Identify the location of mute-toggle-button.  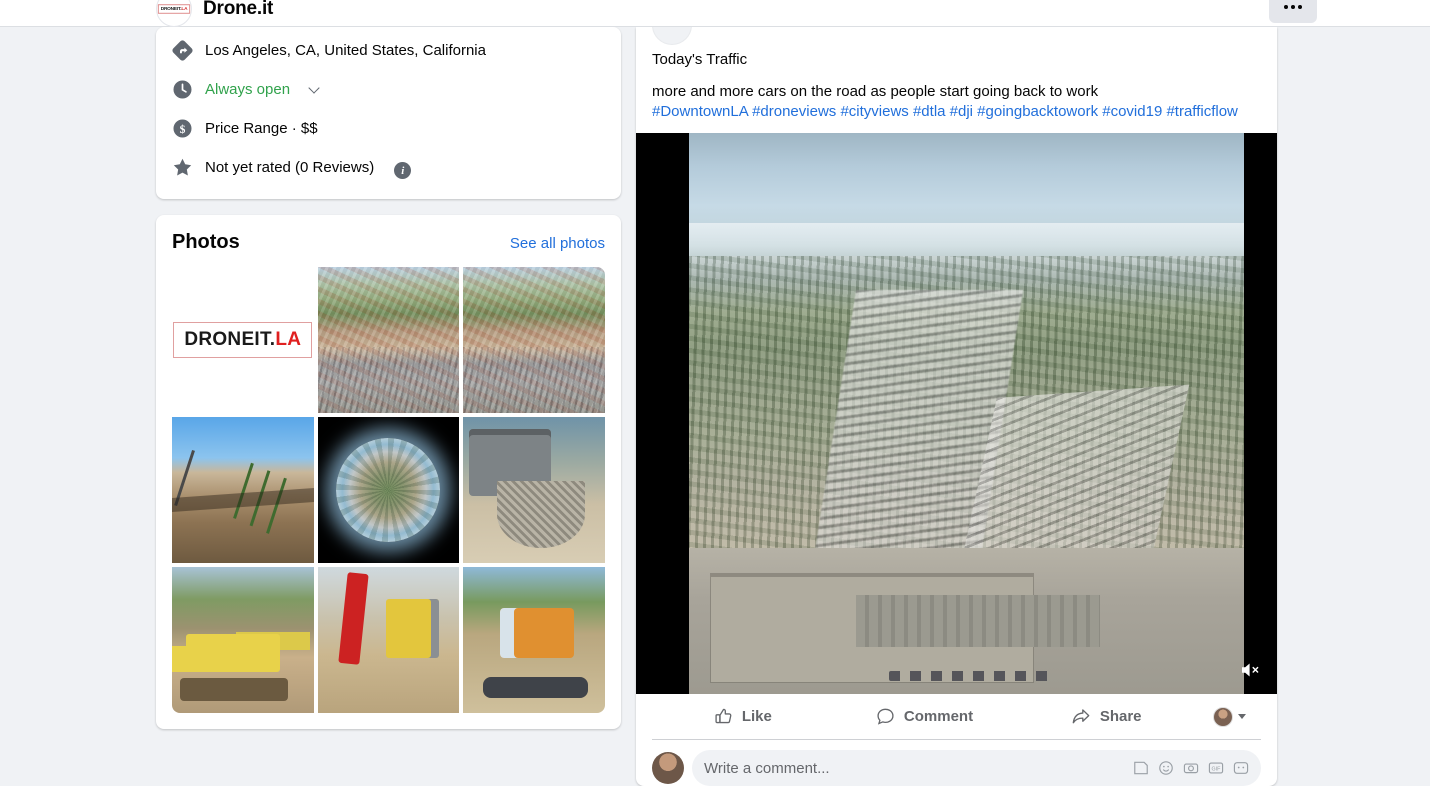
(1251, 670).